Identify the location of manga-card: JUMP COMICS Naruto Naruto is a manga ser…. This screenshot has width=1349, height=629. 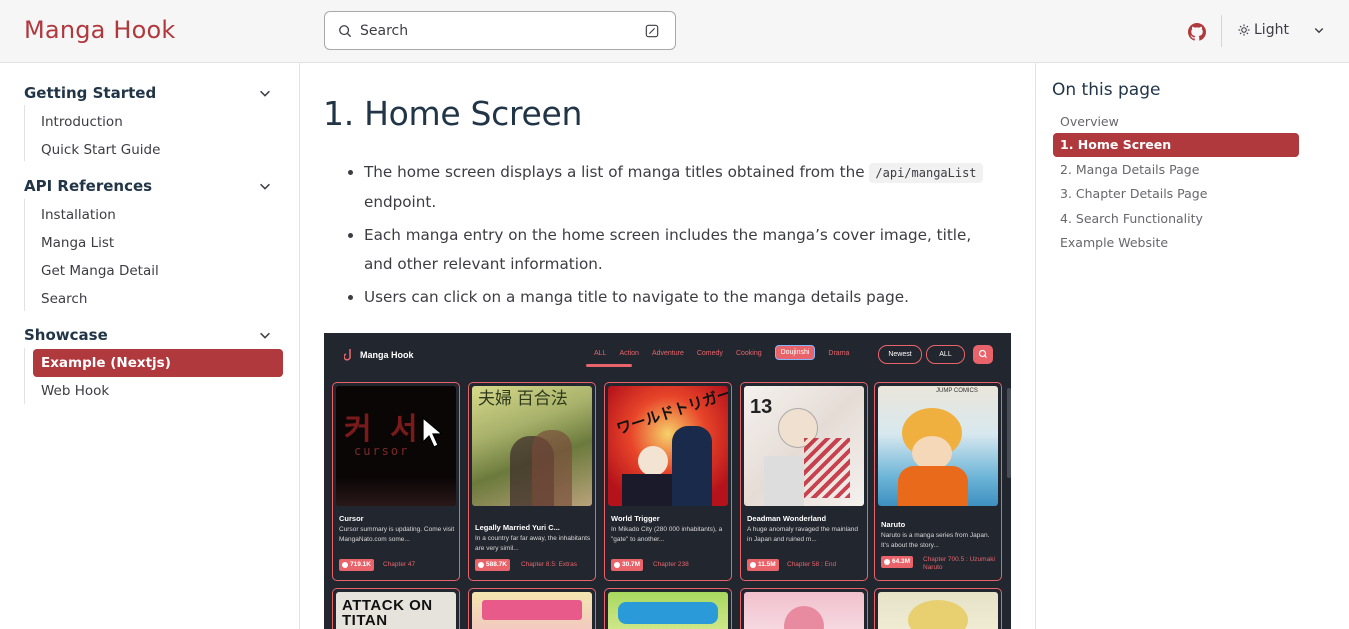
(938, 481).